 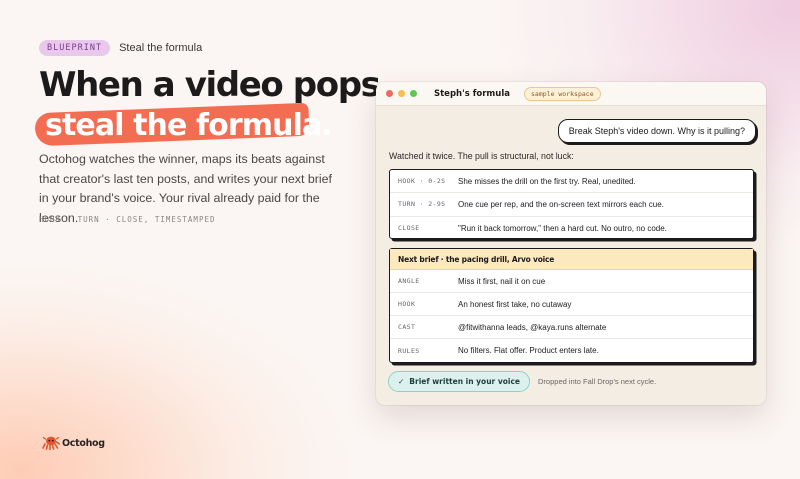 I want to click on headline-line-1: When a video pops,, so click(x=215, y=85).